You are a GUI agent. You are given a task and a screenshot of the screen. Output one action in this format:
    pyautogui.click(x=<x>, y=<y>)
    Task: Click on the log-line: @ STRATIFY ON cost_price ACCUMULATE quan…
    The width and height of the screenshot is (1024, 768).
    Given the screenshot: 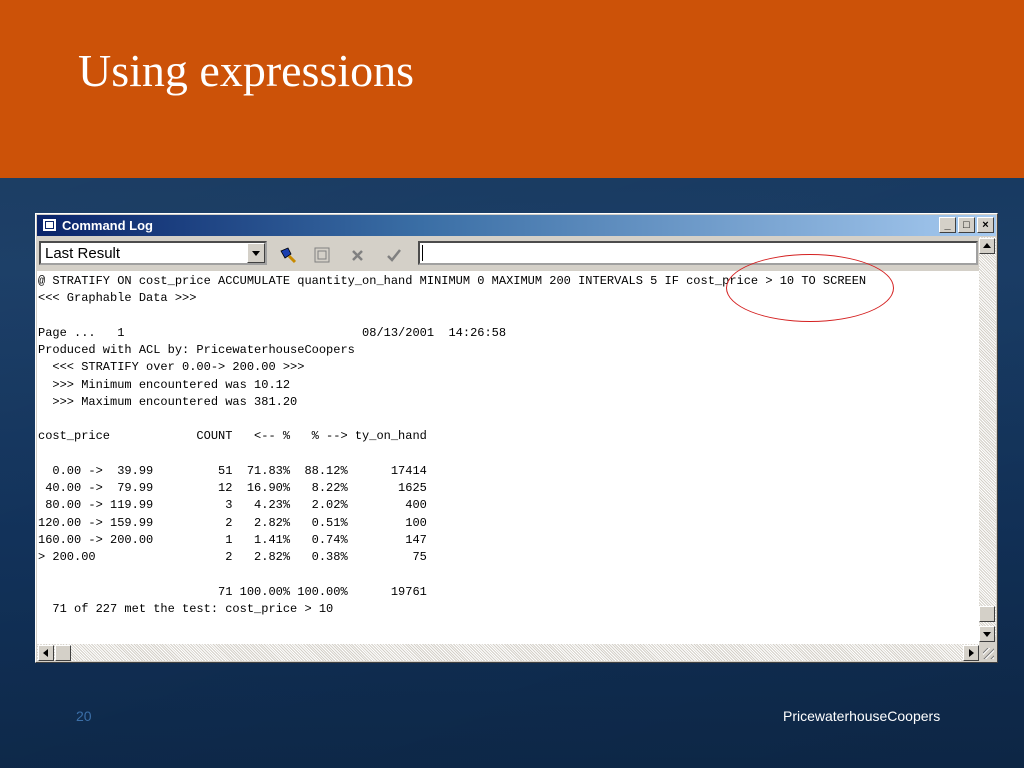 What is the action you would take?
    pyautogui.click(x=452, y=281)
    